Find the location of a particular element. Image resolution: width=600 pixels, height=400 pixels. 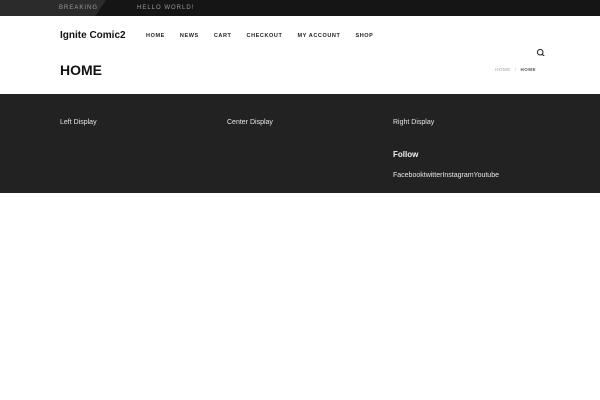

follow-link-twitter: twitter is located at coordinates (433, 175).